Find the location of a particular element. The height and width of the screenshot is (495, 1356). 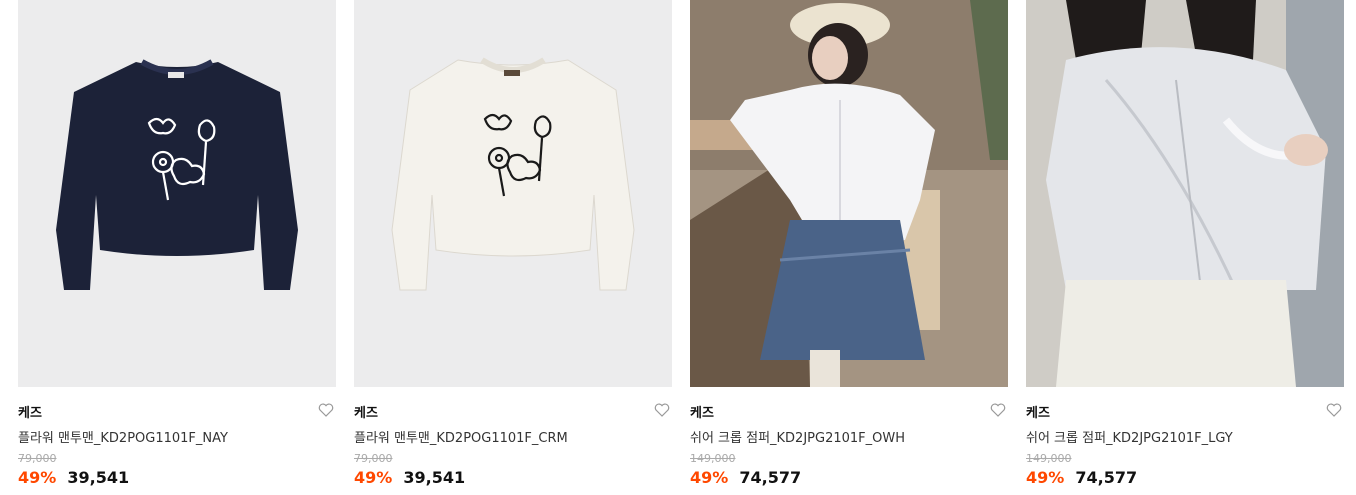

product-name: 플라워 맨투맨_KD2POG1101F_CRM is located at coordinates (461, 436).